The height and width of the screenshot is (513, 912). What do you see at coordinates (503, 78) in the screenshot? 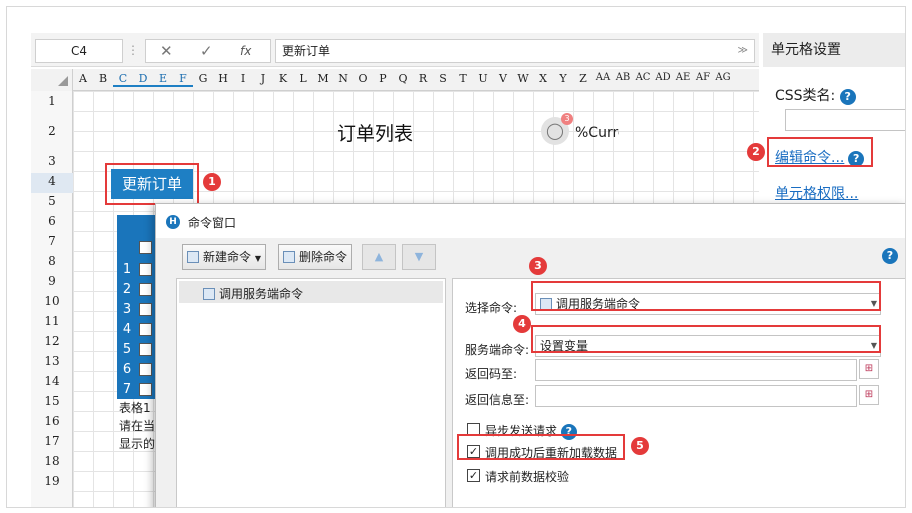
I see `column-header: V` at bounding box center [503, 78].